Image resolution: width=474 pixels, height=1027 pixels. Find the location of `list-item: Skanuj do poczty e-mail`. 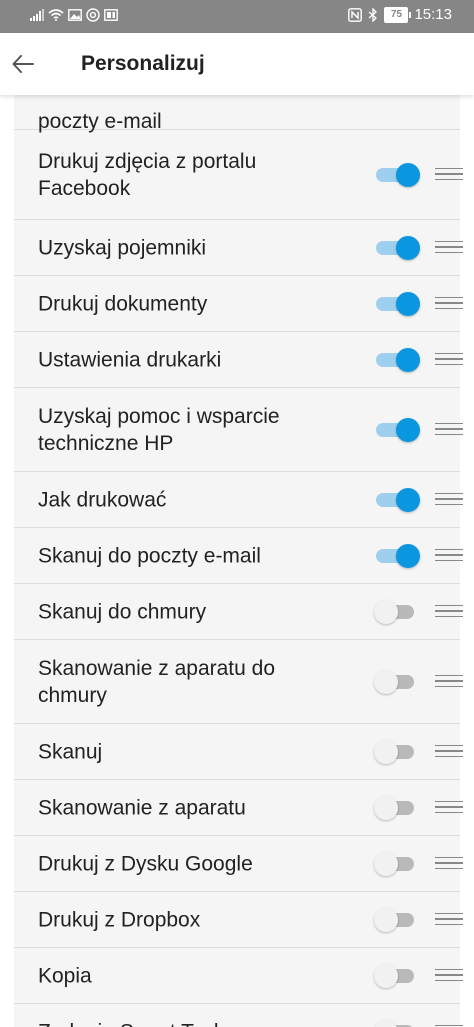

list-item: Skanuj do poczty e-mail is located at coordinates (238, 556).